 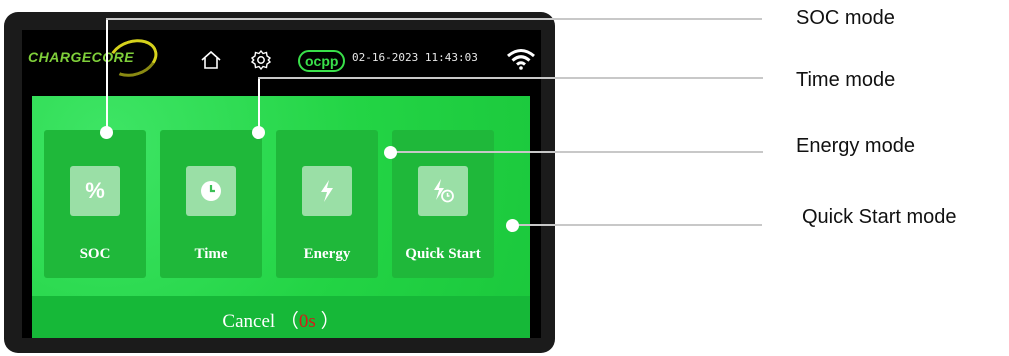 What do you see at coordinates (259, 104) in the screenshot?
I see `callout-line-time-v` at bounding box center [259, 104].